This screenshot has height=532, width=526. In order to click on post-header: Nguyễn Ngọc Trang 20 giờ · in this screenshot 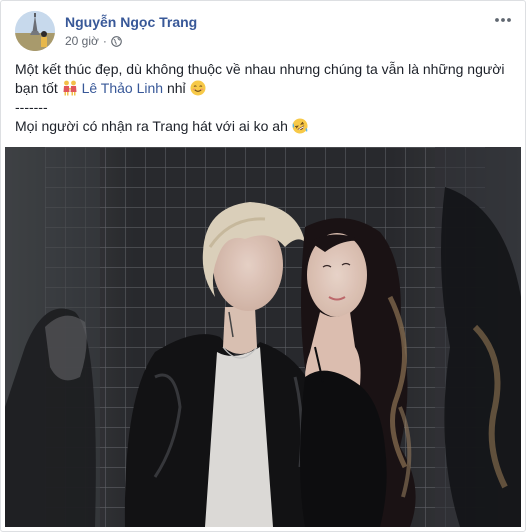, I will do `click(265, 33)`.